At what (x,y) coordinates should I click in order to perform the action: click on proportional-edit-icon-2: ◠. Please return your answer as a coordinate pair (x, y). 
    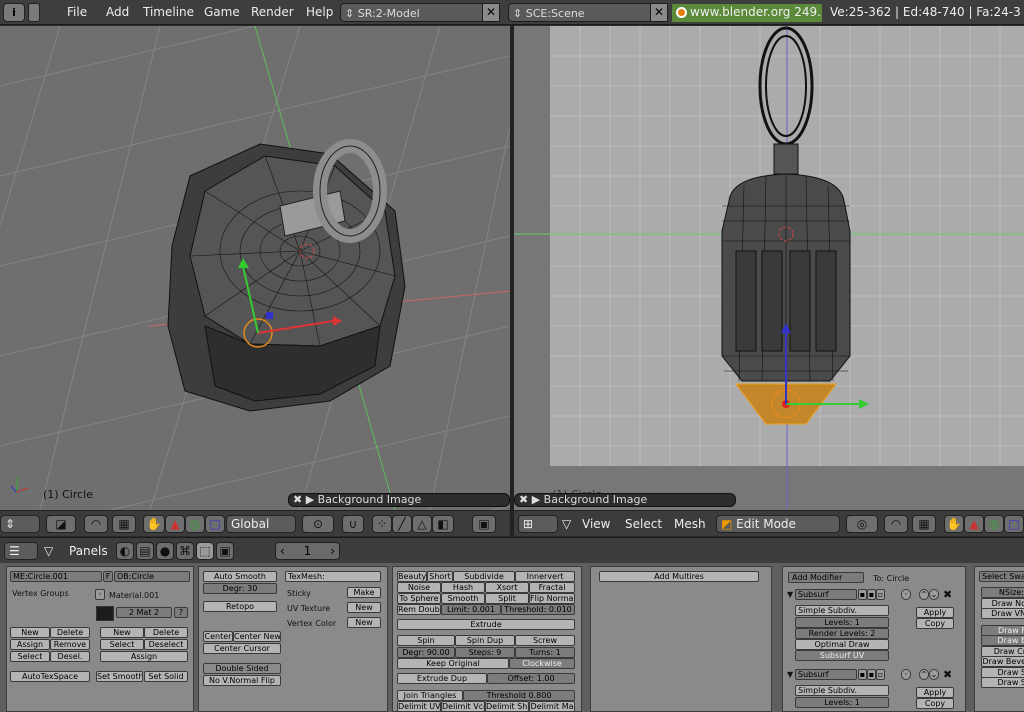
    Looking at the image, I should click on (896, 524).